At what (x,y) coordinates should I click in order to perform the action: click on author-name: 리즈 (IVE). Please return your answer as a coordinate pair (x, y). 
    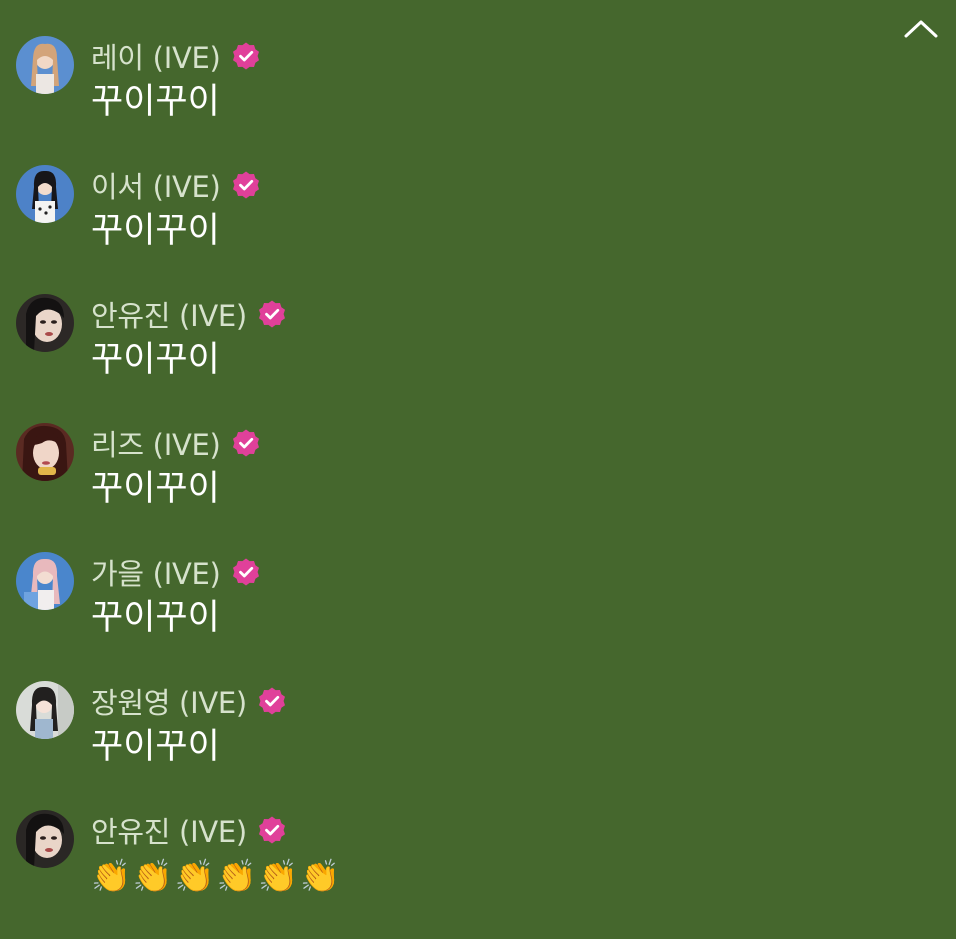
    Looking at the image, I should click on (156, 443).